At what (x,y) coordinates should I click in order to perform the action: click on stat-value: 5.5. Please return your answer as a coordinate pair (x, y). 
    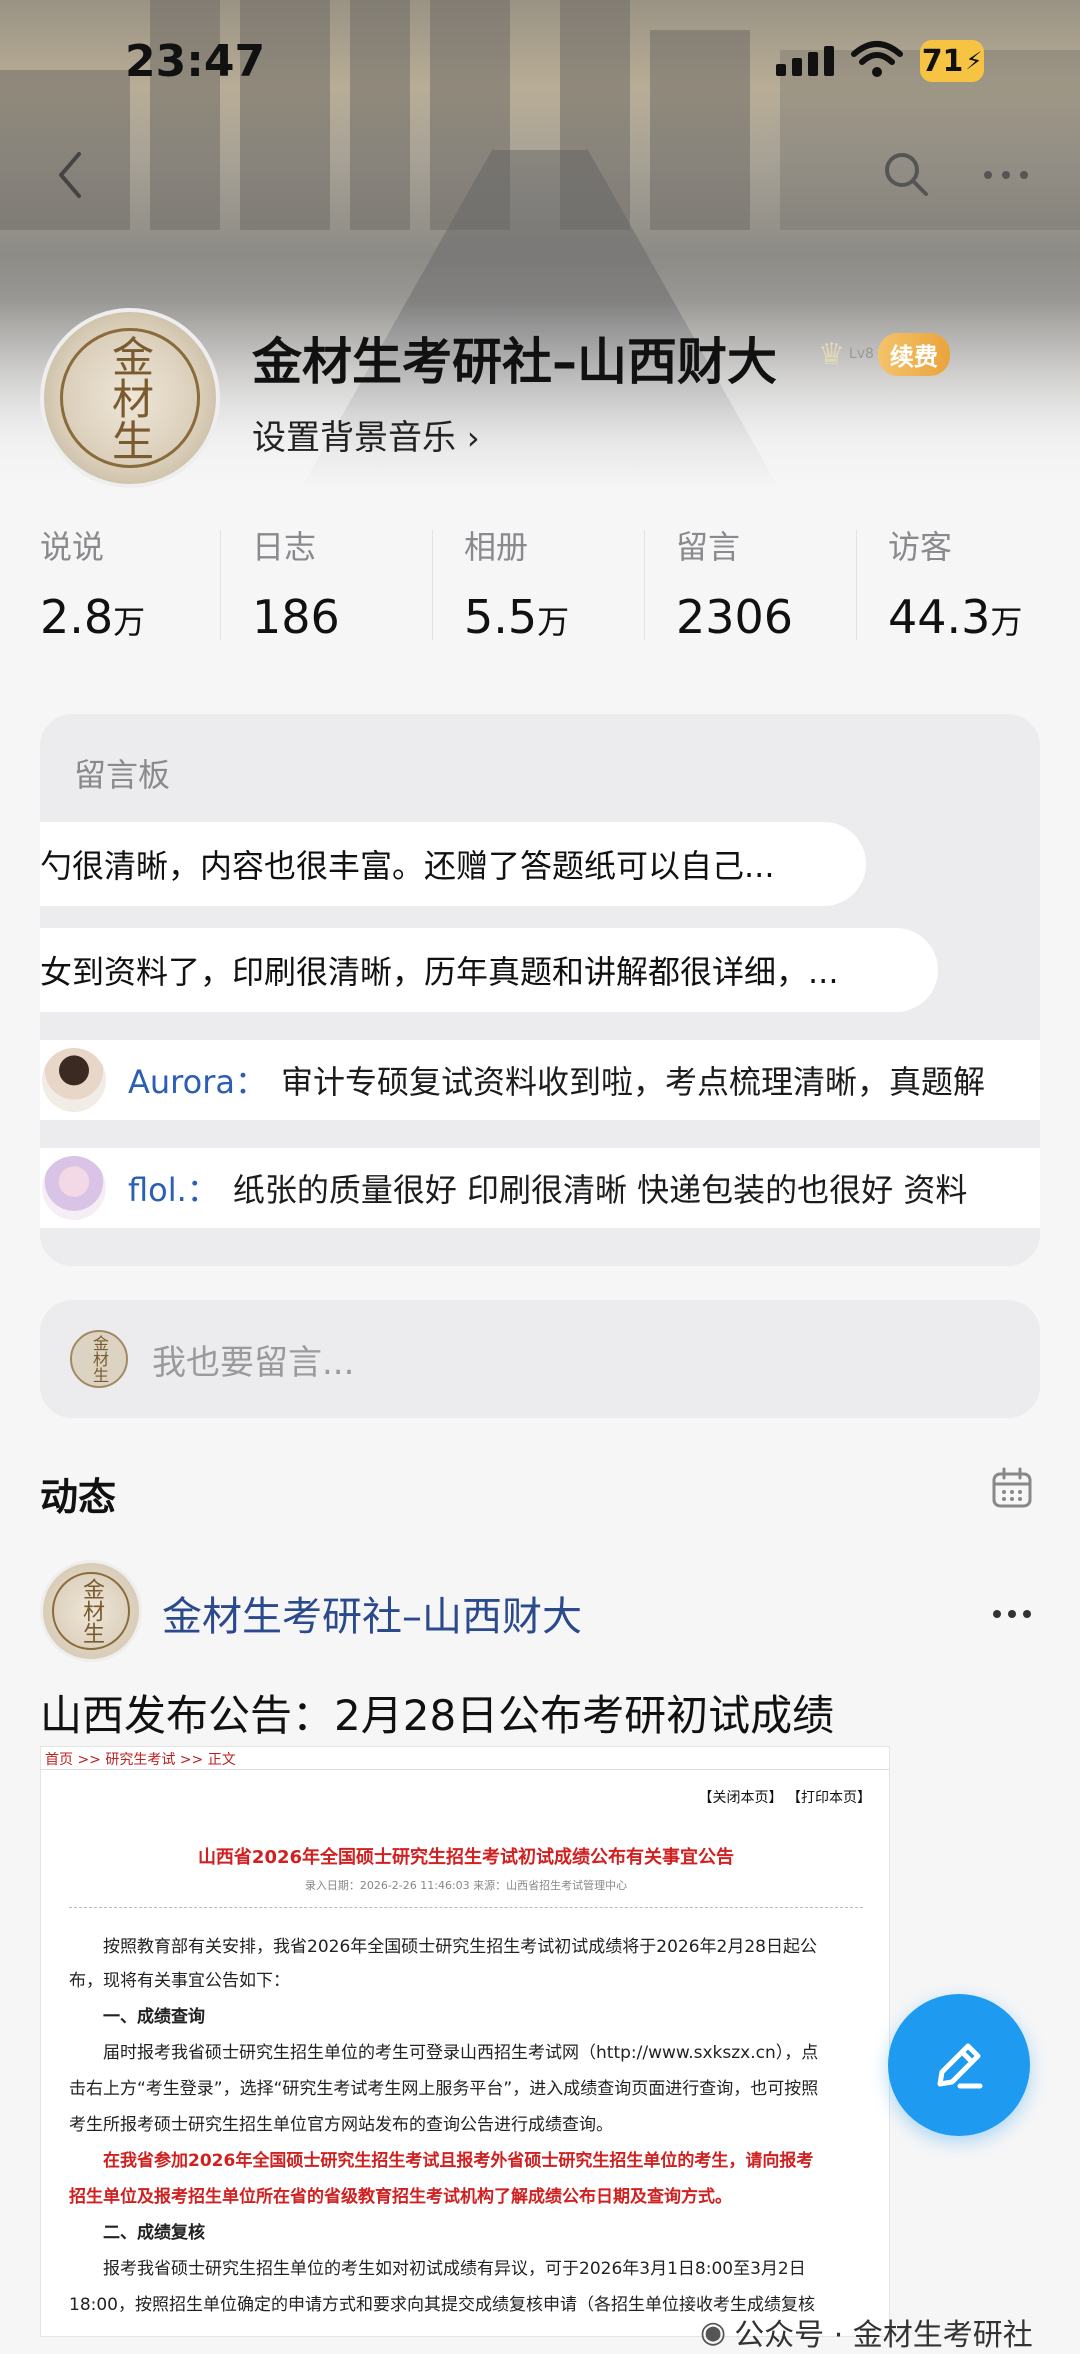
    Looking at the image, I should click on (501, 617).